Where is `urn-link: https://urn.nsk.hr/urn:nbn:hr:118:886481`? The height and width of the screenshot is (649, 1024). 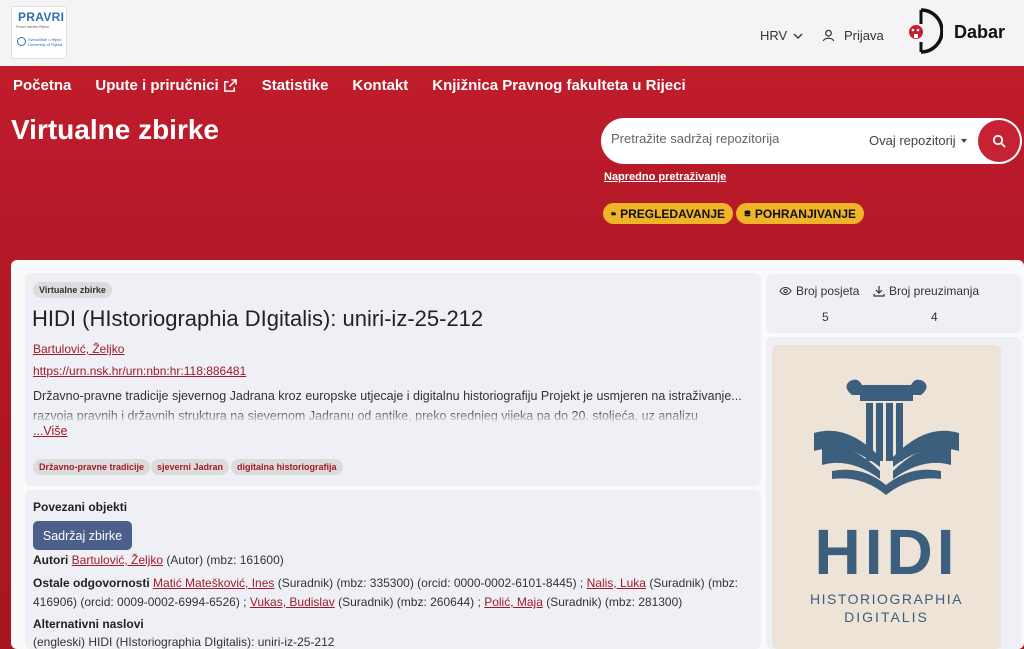
urn-link: https://urn.nsk.hr/urn:nbn:hr:118:886481 is located at coordinates (139, 371).